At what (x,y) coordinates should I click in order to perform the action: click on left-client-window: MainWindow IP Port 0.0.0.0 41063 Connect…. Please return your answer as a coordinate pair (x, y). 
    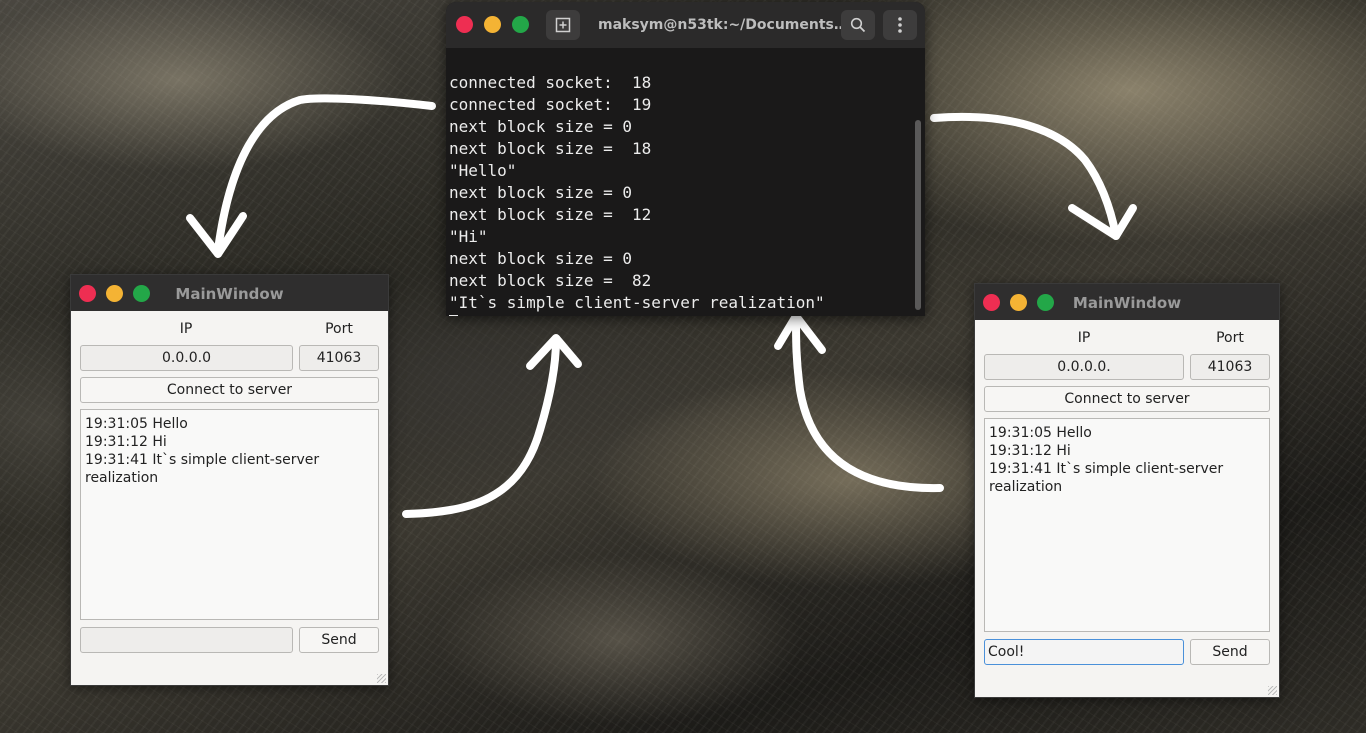
    Looking at the image, I should click on (229, 480).